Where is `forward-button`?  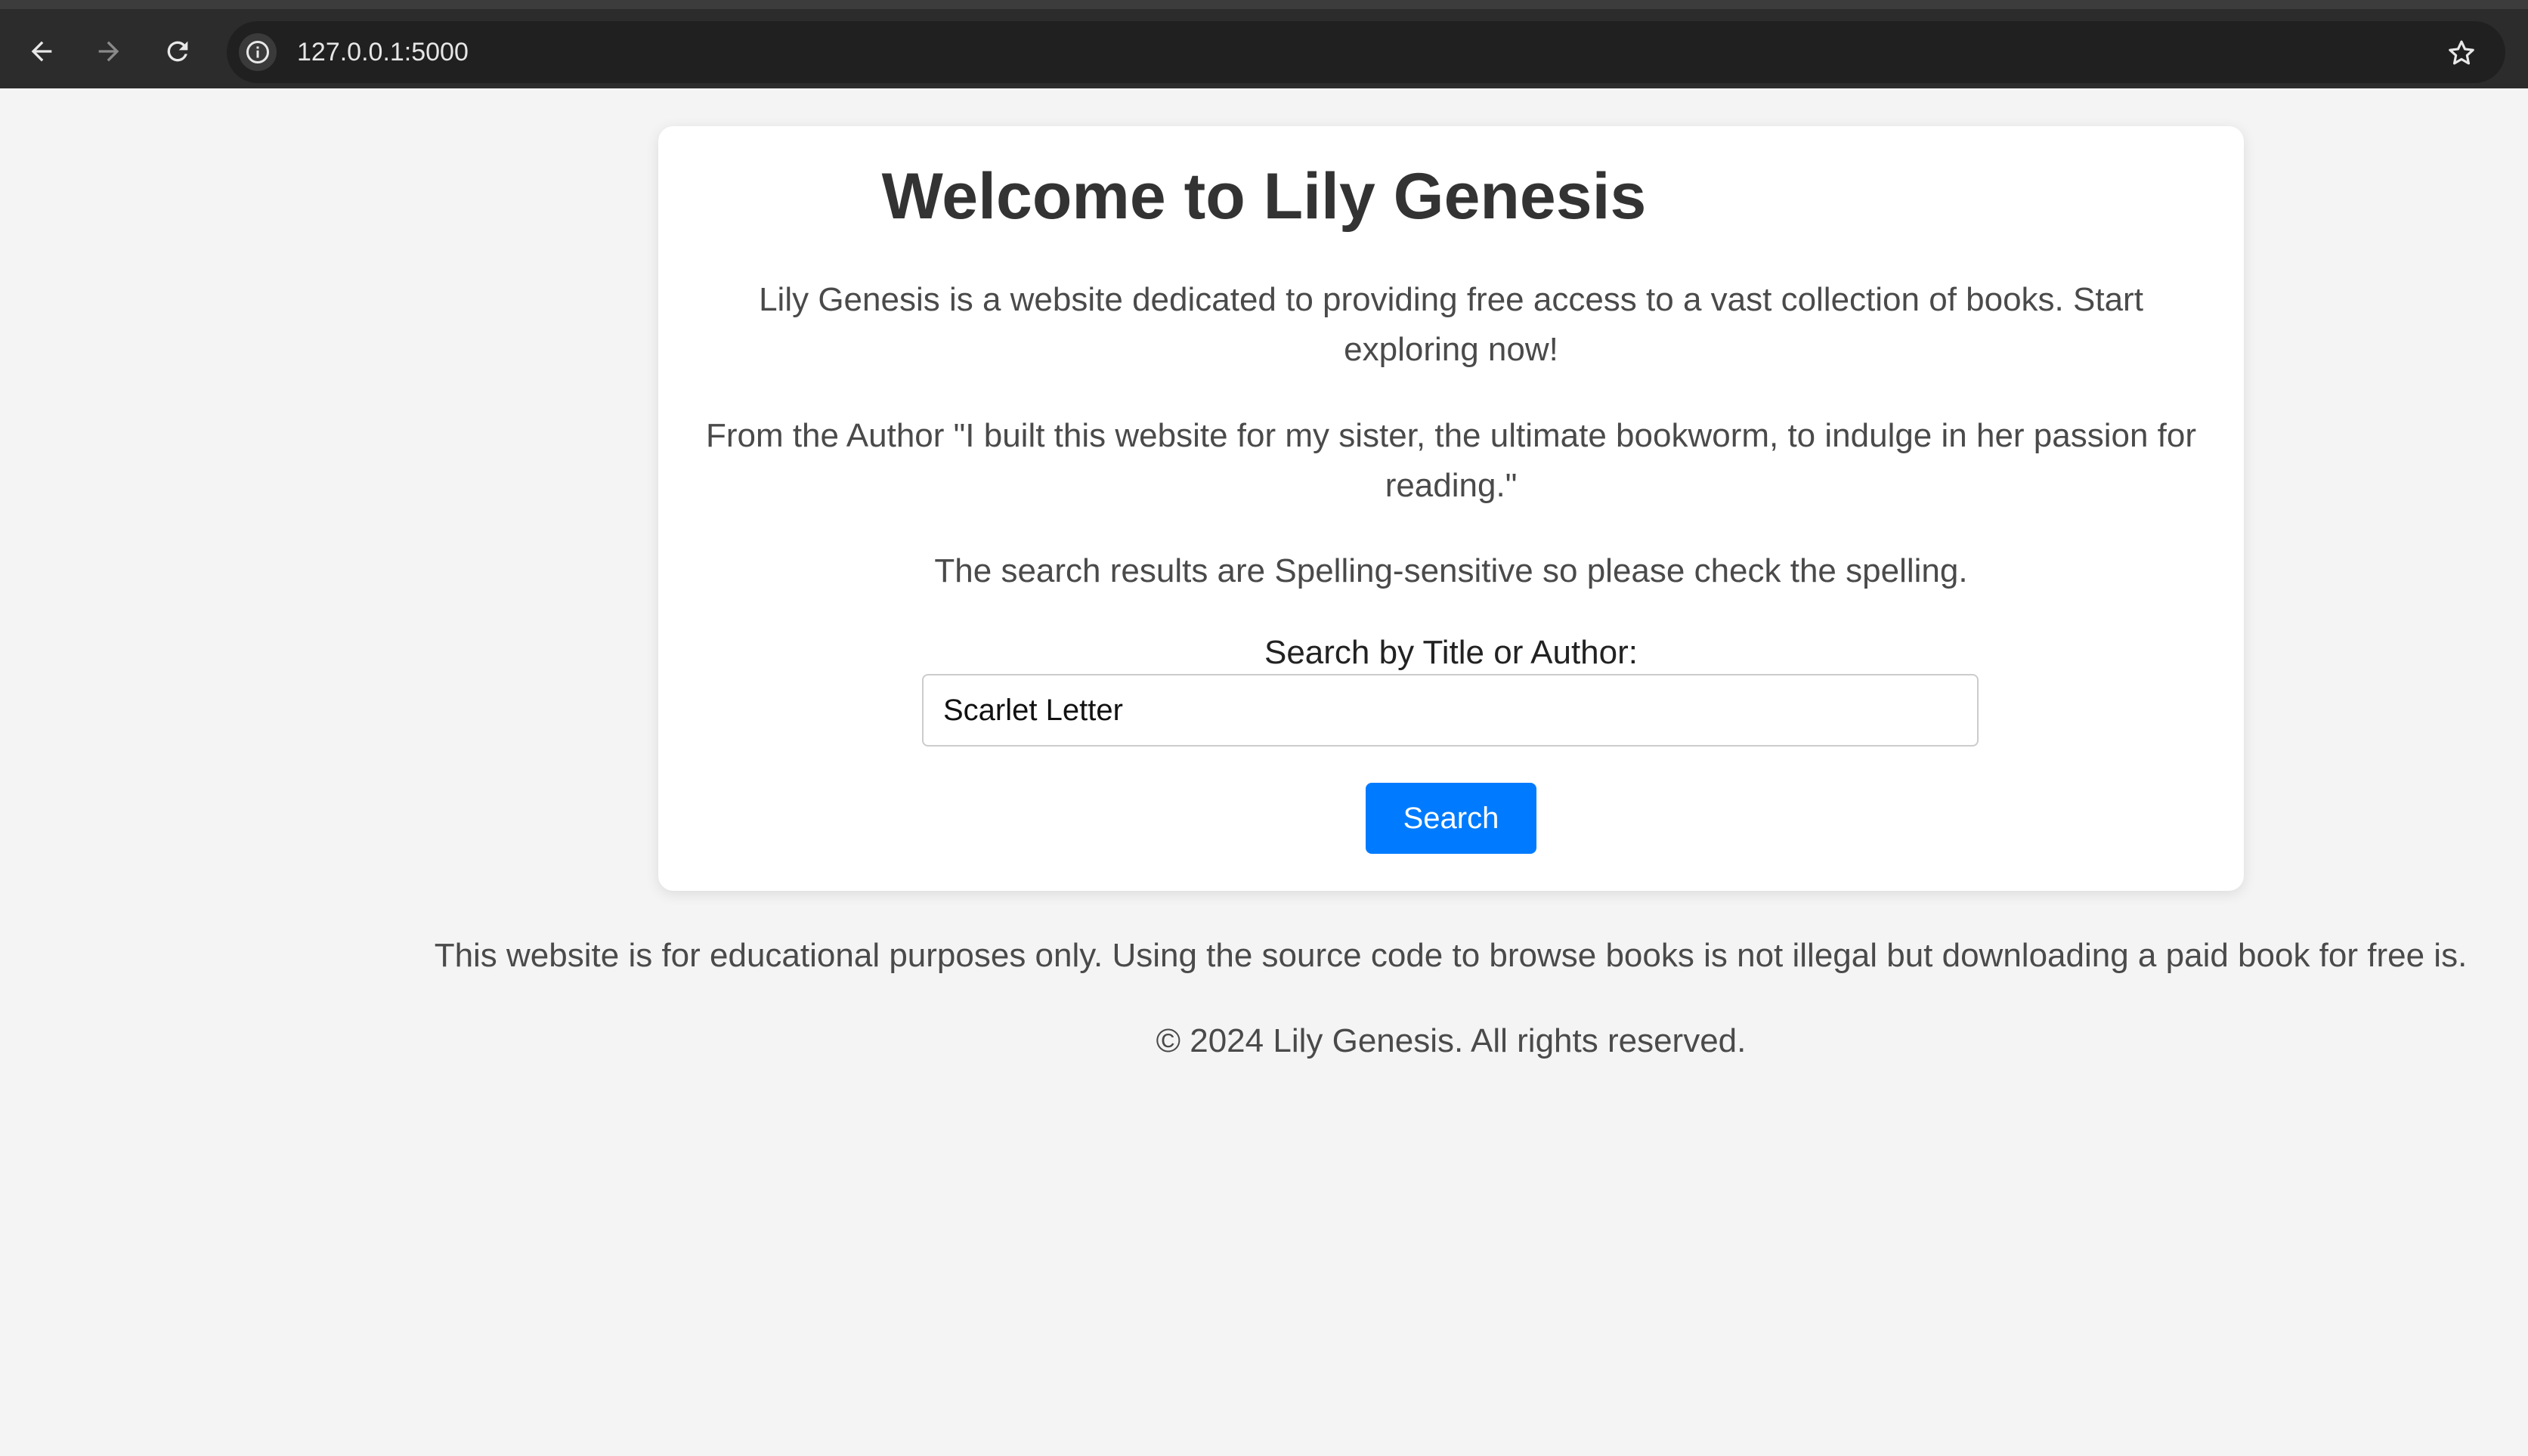 forward-button is located at coordinates (109, 51).